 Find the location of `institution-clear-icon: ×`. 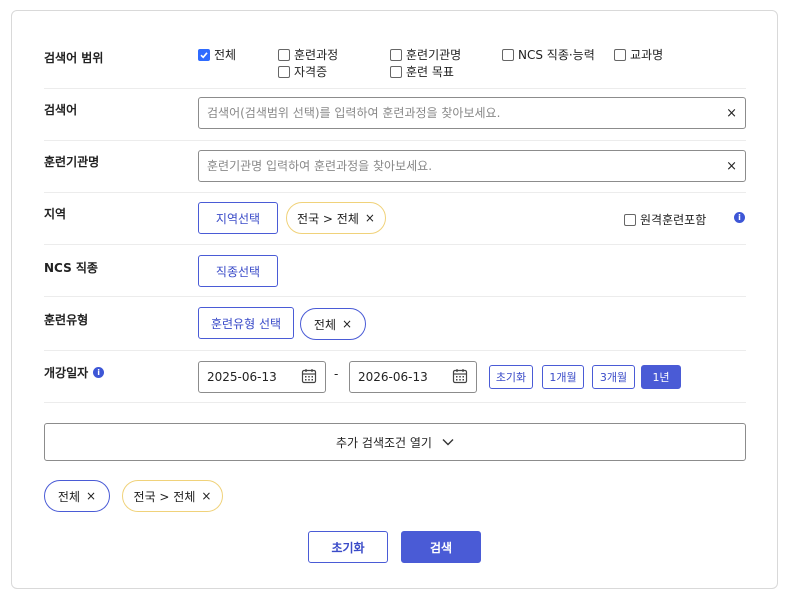

institution-clear-icon: × is located at coordinates (731, 166).